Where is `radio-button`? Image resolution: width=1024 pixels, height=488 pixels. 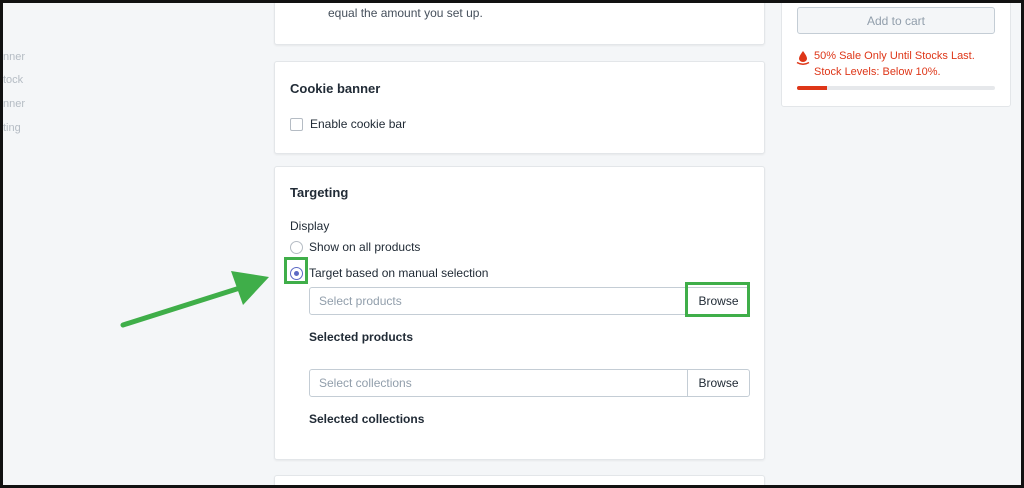
radio-button is located at coordinates (296, 247).